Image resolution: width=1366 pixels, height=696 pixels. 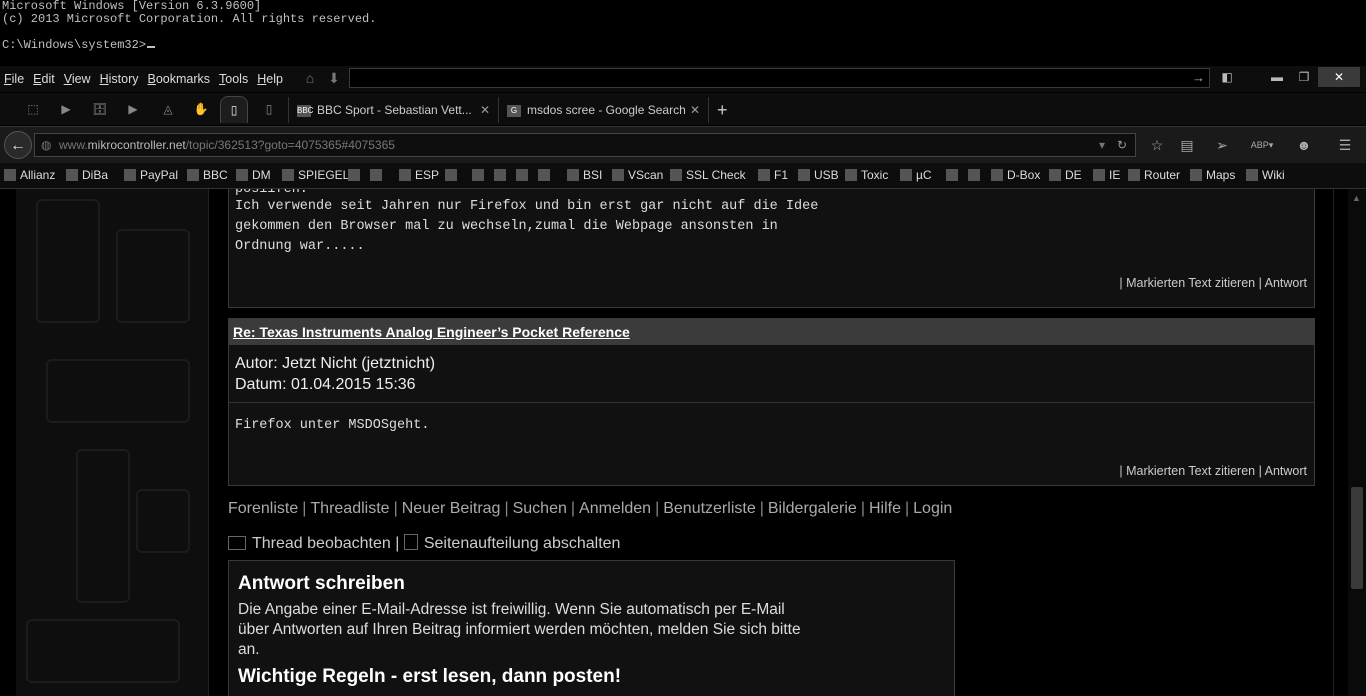 What do you see at coordinates (779, 78) in the screenshot?
I see `search-input: →` at bounding box center [779, 78].